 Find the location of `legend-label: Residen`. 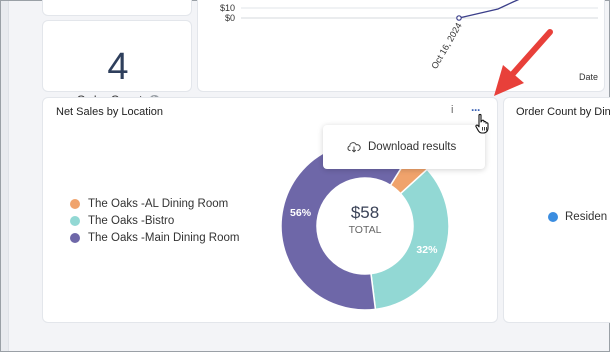

legend-label: Residen is located at coordinates (586, 217).